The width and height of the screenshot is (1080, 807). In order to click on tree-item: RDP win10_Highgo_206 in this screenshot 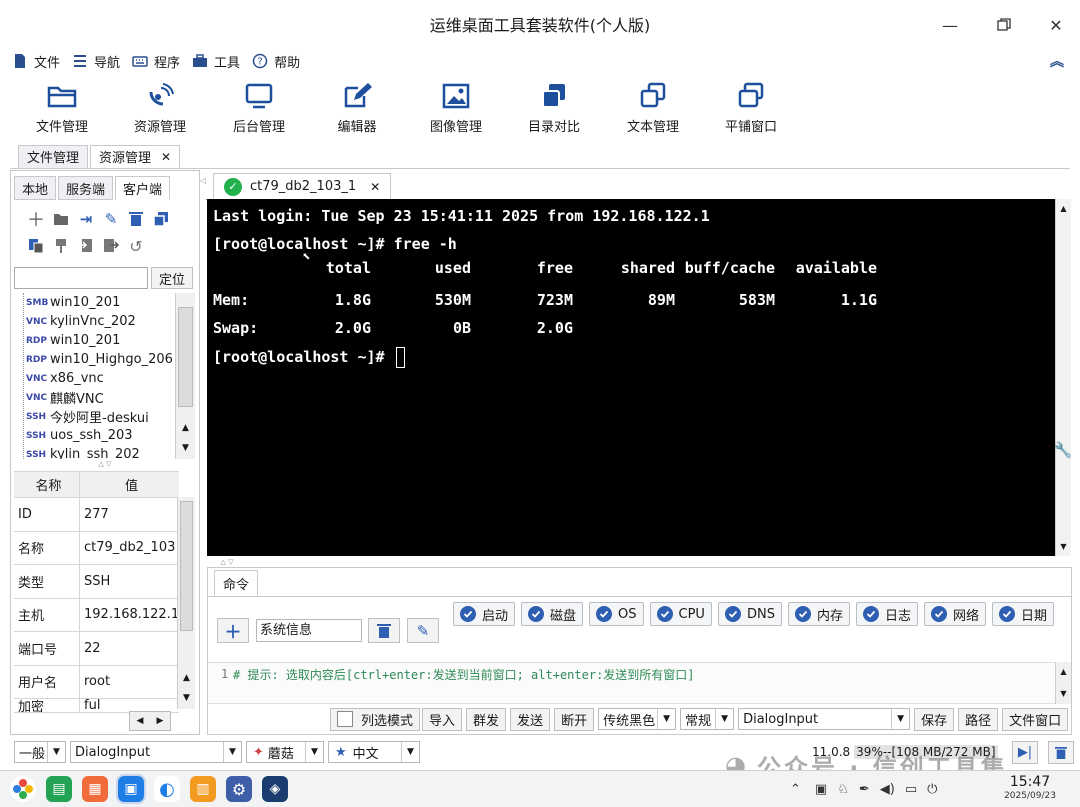, I will do `click(95, 359)`.